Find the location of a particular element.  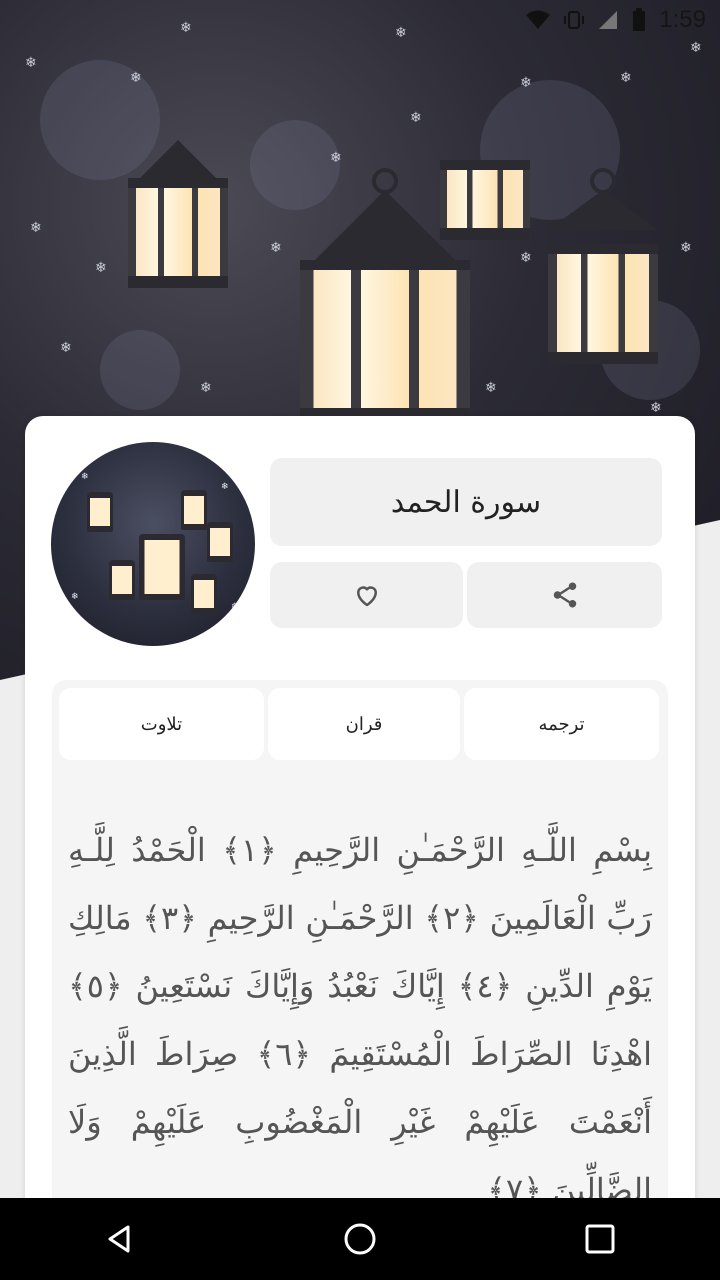

tab-label: ترجمه is located at coordinates (561, 724).